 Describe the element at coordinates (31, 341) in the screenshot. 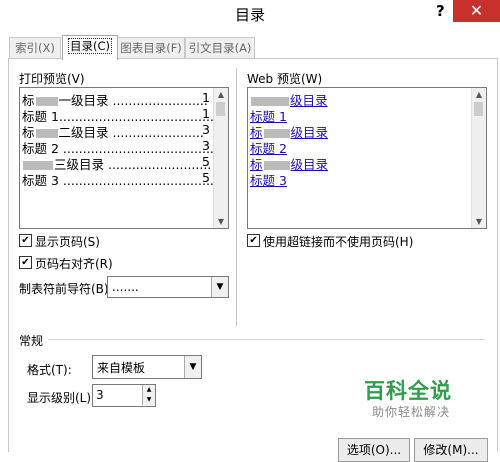

I see `general-section-label: 常规` at that location.